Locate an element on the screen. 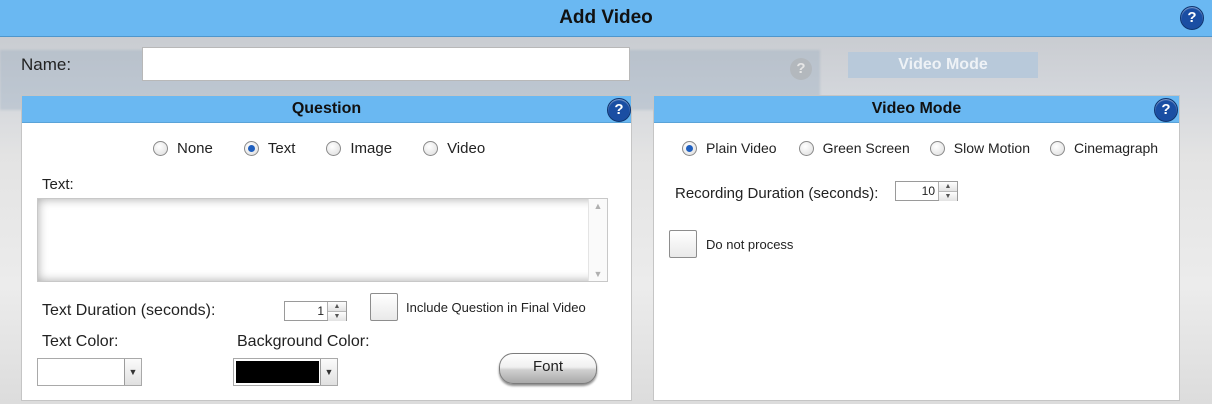 Image resolution: width=1212 pixels, height=404 pixels. radio-text is located at coordinates (251, 148).